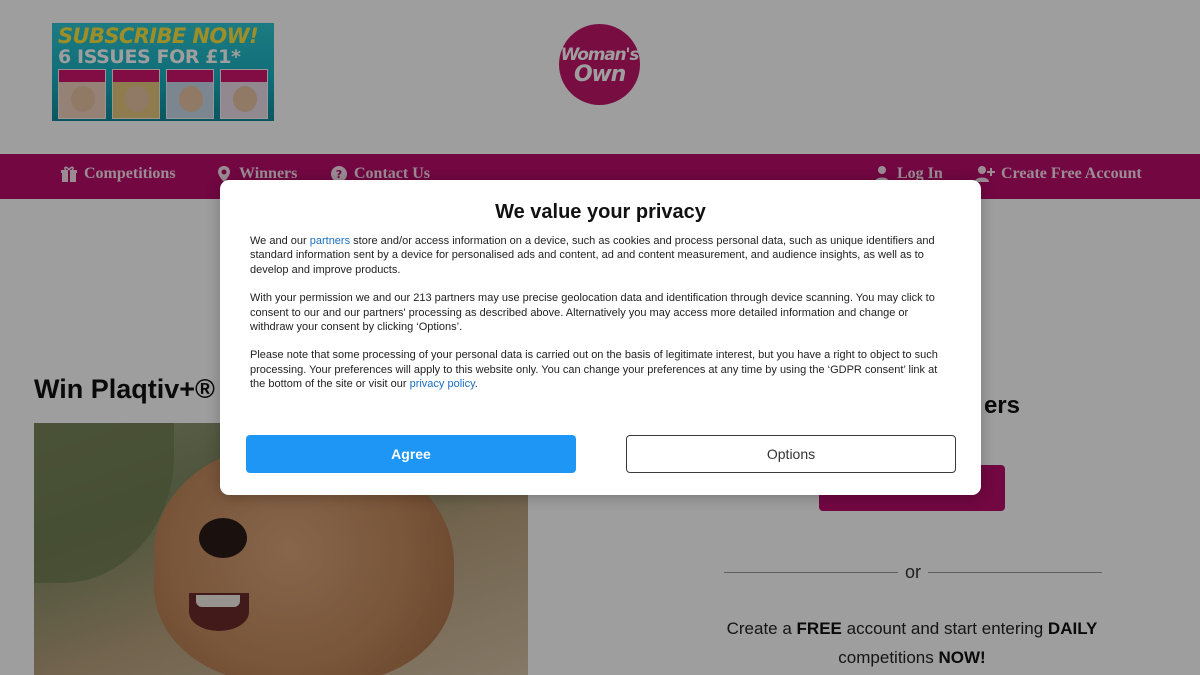 This screenshot has height=675, width=1200. I want to click on p3-text-after: ., so click(476, 384).